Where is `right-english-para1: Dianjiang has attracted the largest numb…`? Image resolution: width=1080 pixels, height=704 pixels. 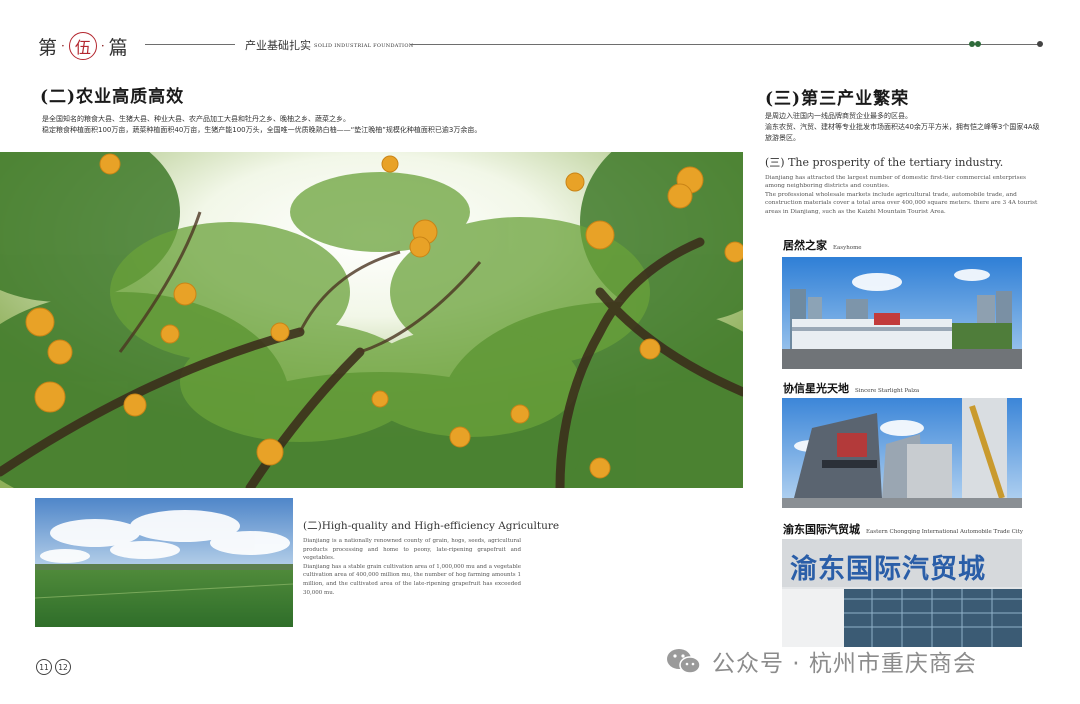
right-english-para1: Dianjiang has attracted the largest numb… is located at coordinates (895, 182).